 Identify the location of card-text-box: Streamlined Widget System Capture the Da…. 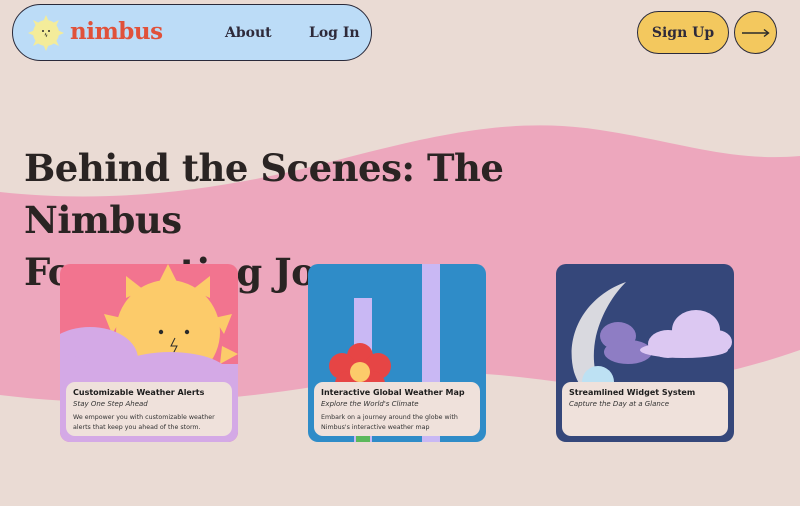
(645, 409).